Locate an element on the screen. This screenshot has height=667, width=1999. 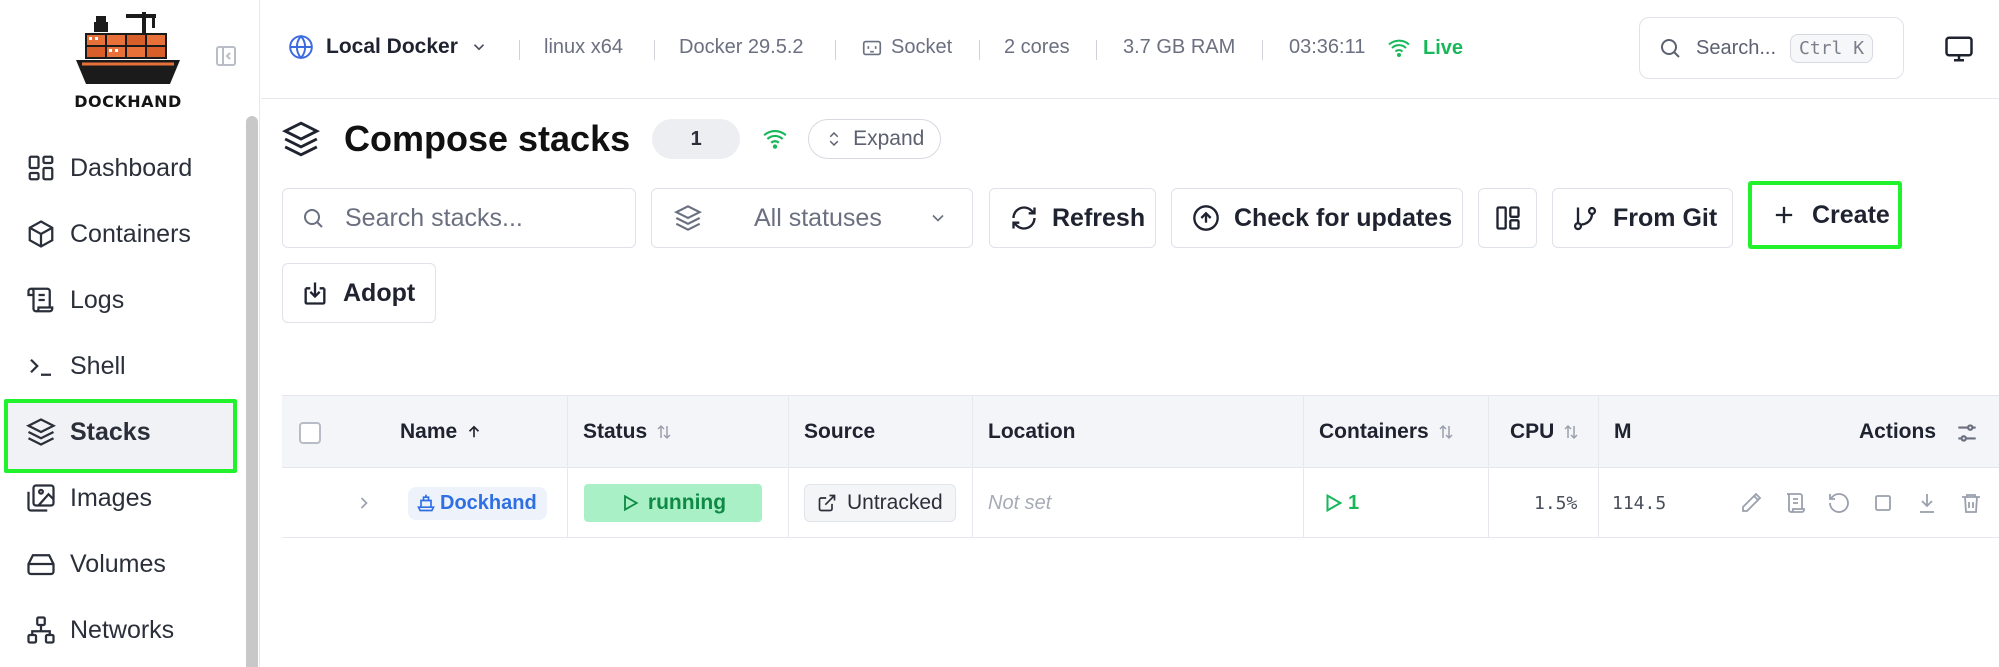
column-label: Status is located at coordinates (615, 431).